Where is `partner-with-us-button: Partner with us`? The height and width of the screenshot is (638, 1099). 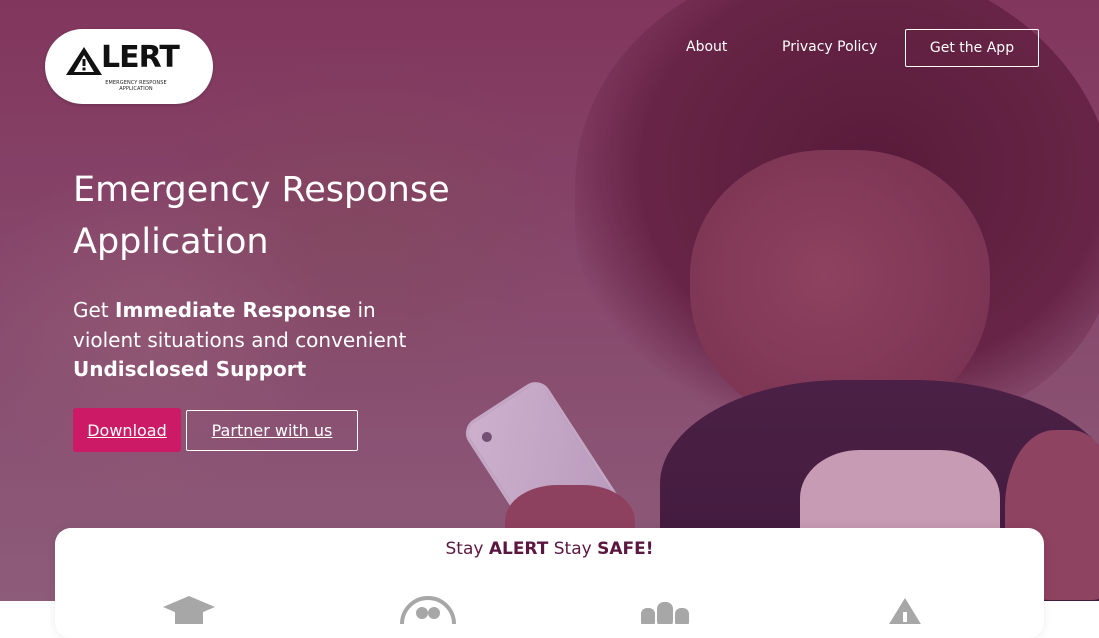 partner-with-us-button: Partner with us is located at coordinates (272, 430).